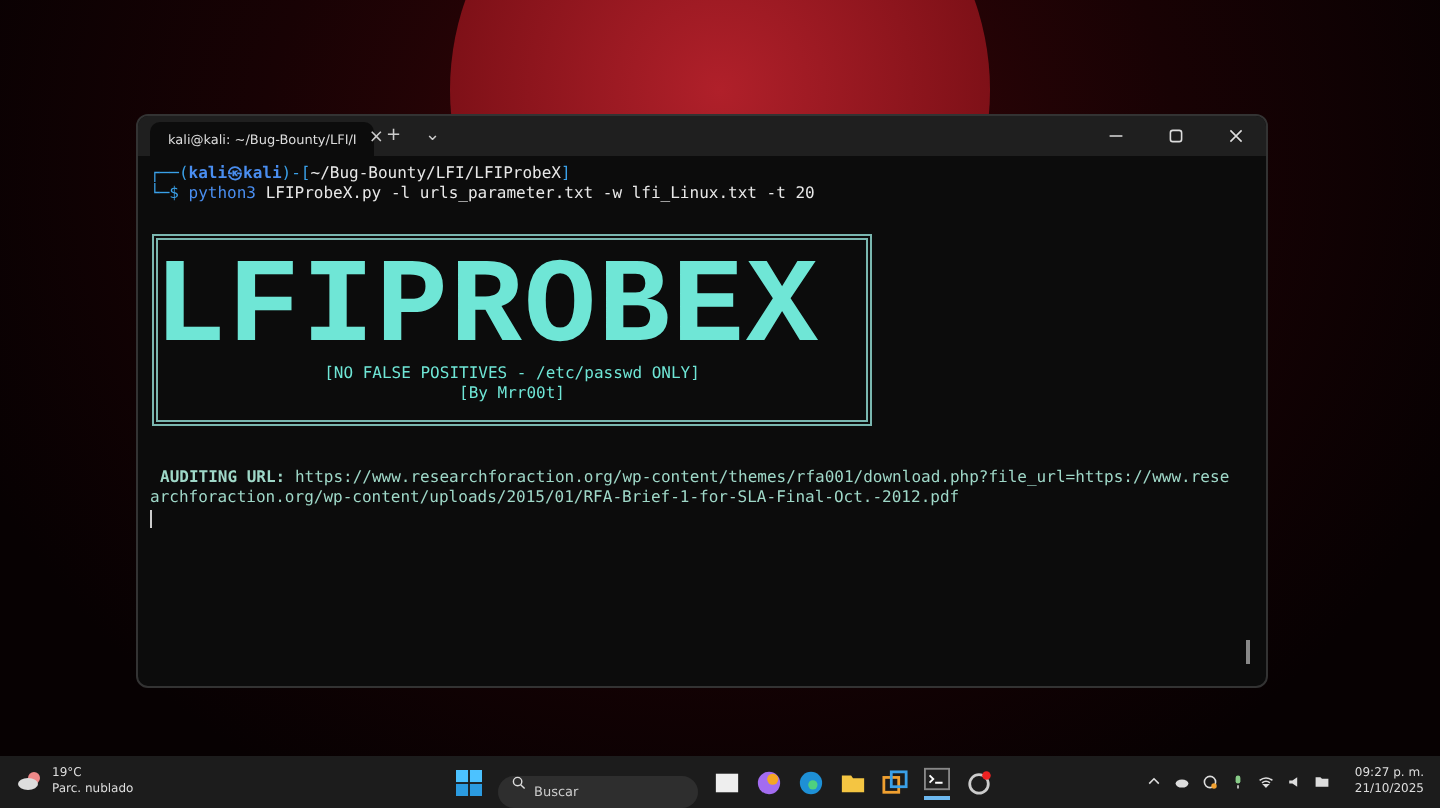 The width and height of the screenshot is (1440, 808). Describe the element at coordinates (1266, 782) in the screenshot. I see `wifi-icon` at that location.